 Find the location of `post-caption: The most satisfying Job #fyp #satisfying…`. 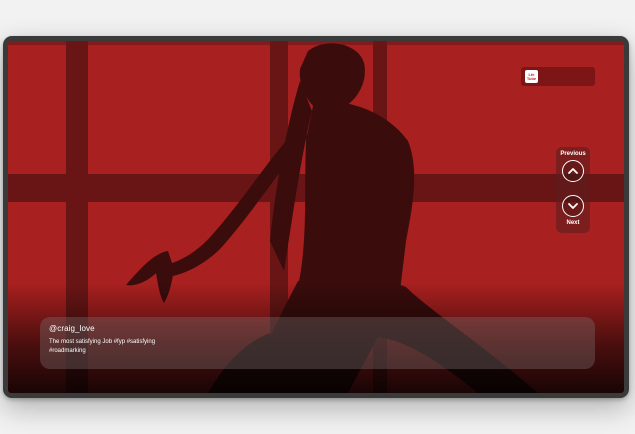

post-caption: The most satisfying Job #fyp #satisfying… is located at coordinates (102, 346).